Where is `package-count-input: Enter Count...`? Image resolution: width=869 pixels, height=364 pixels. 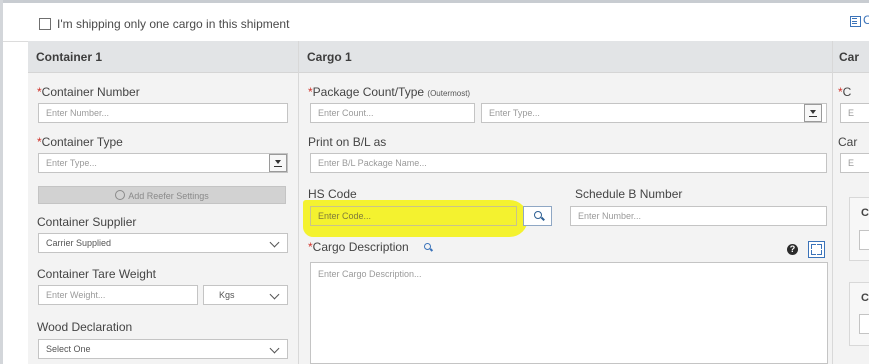 package-count-input: Enter Count... is located at coordinates (392, 113).